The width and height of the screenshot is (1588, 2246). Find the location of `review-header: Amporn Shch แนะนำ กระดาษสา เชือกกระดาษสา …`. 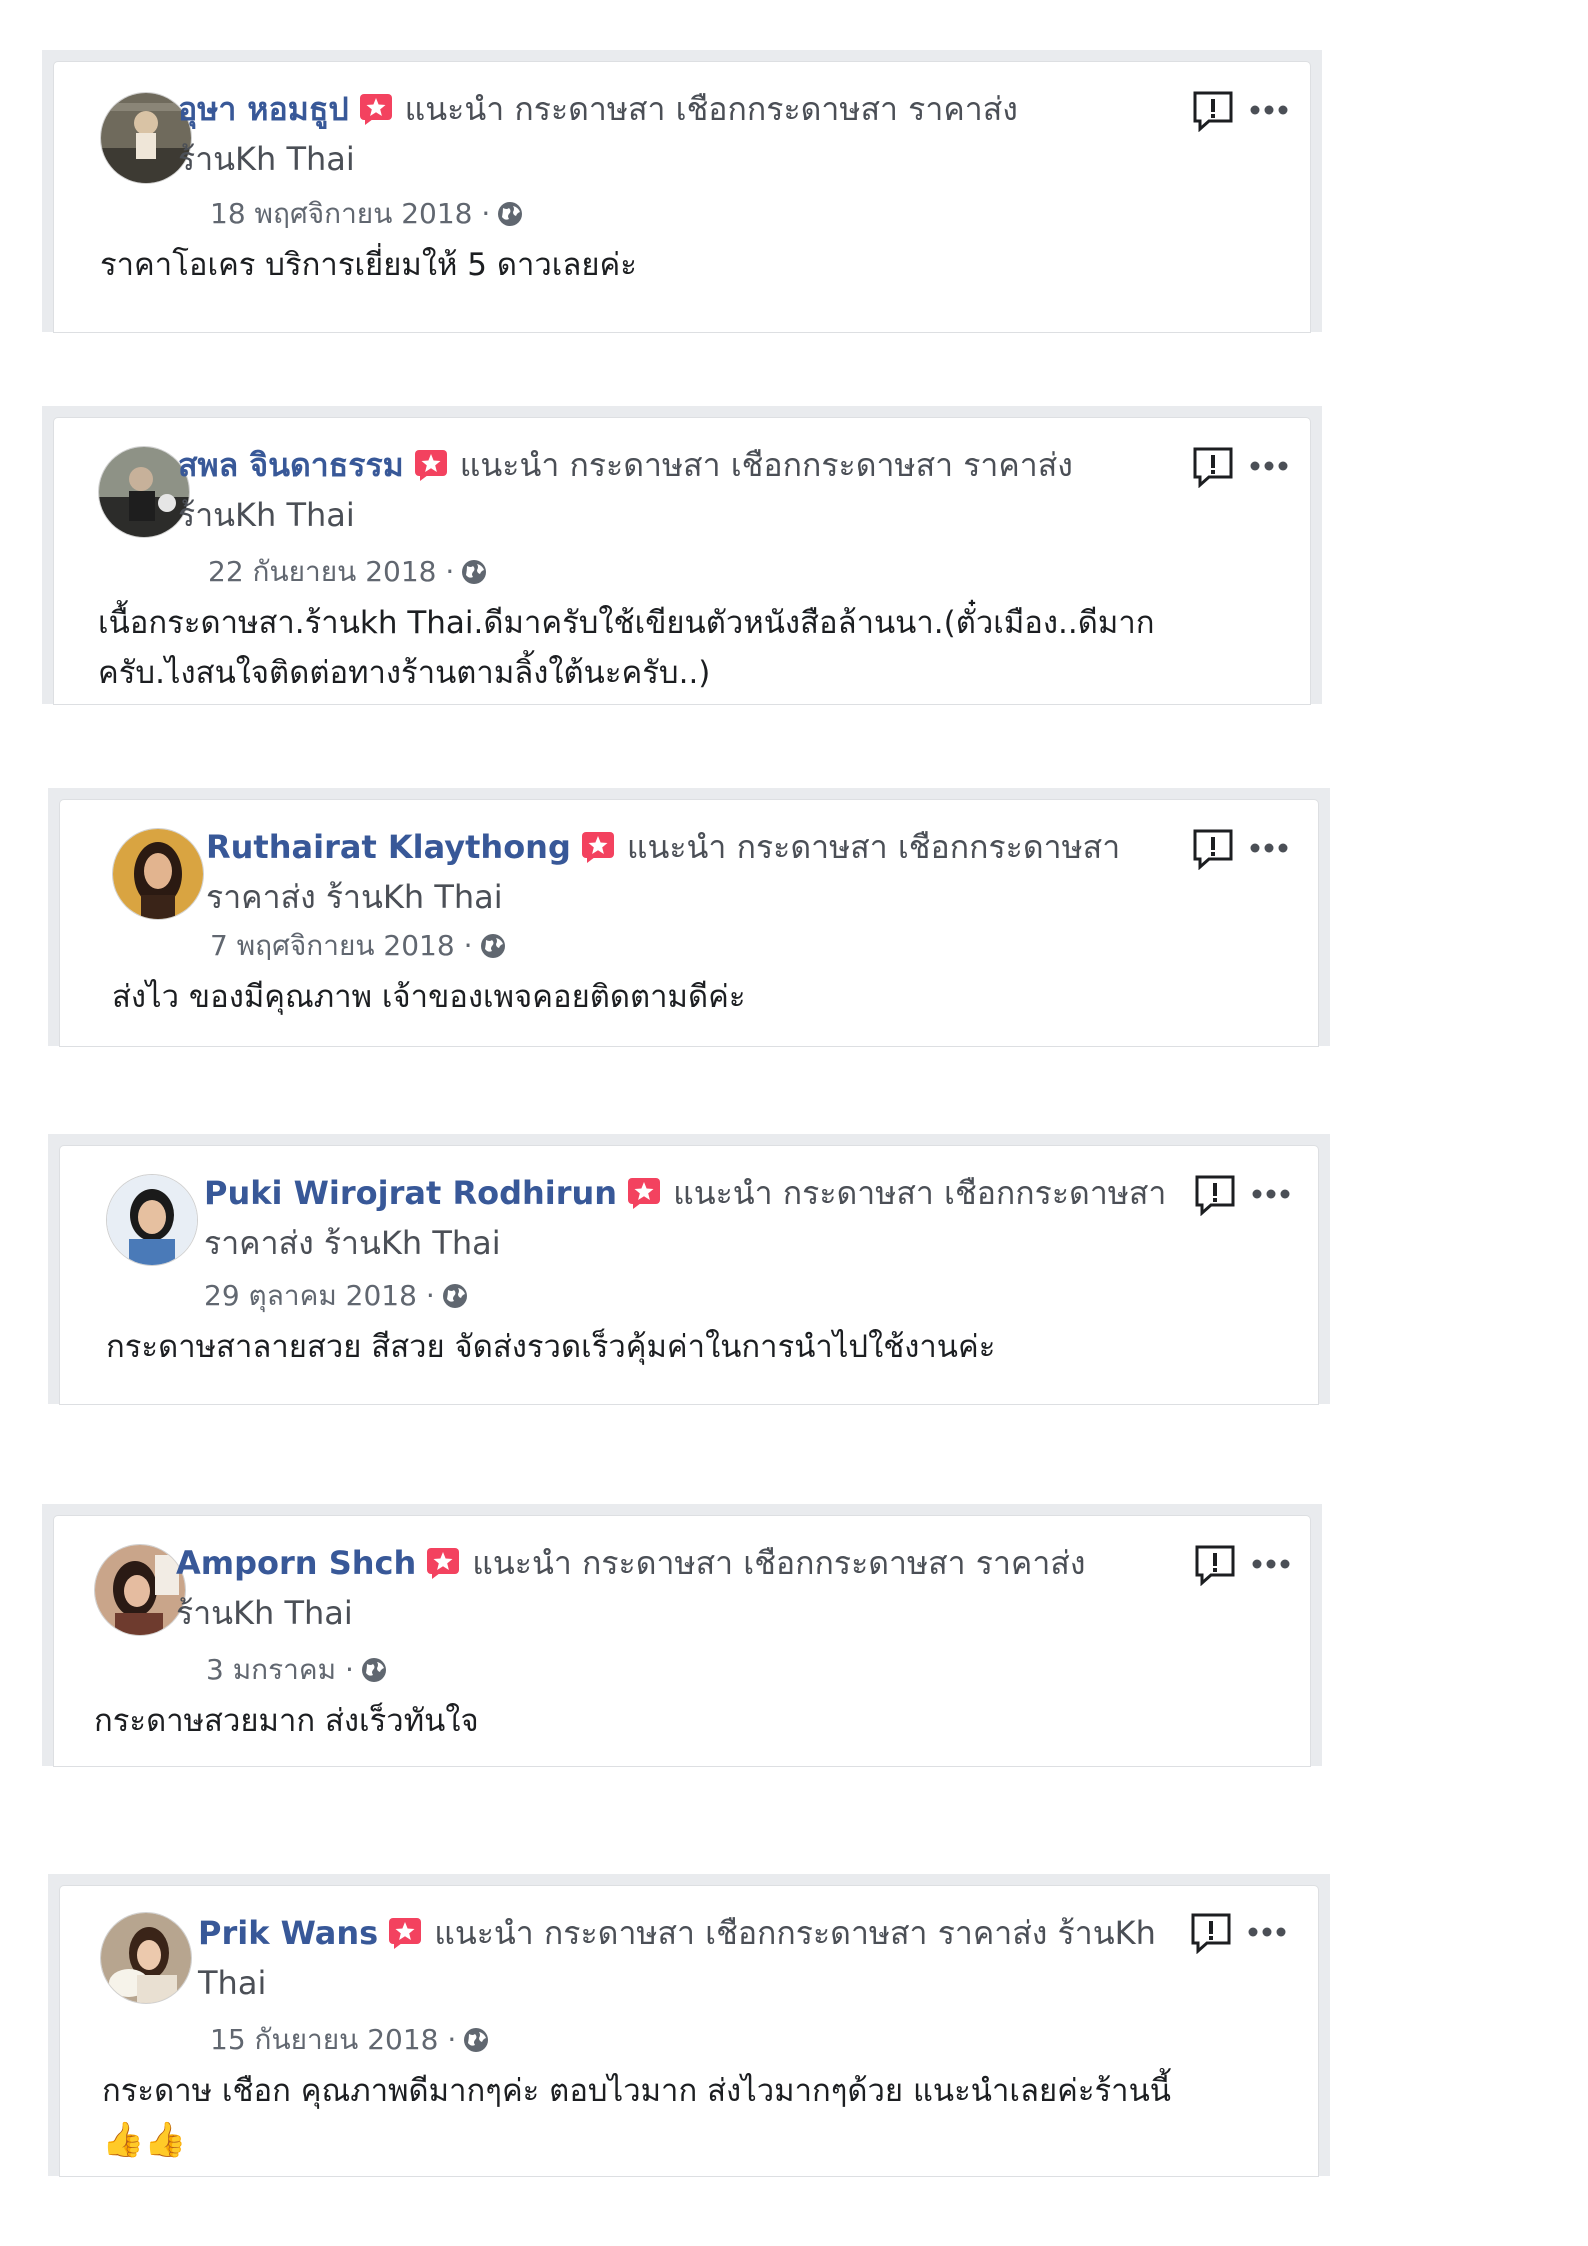

review-header: Amporn Shch แนะนำ กระดาษสา เชือกกระดาษสา … is located at coordinates (676, 1588).